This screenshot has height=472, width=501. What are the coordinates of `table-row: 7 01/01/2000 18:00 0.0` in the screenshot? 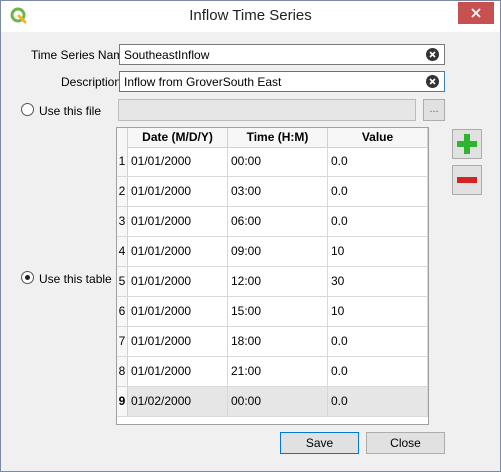 It's located at (272, 342).